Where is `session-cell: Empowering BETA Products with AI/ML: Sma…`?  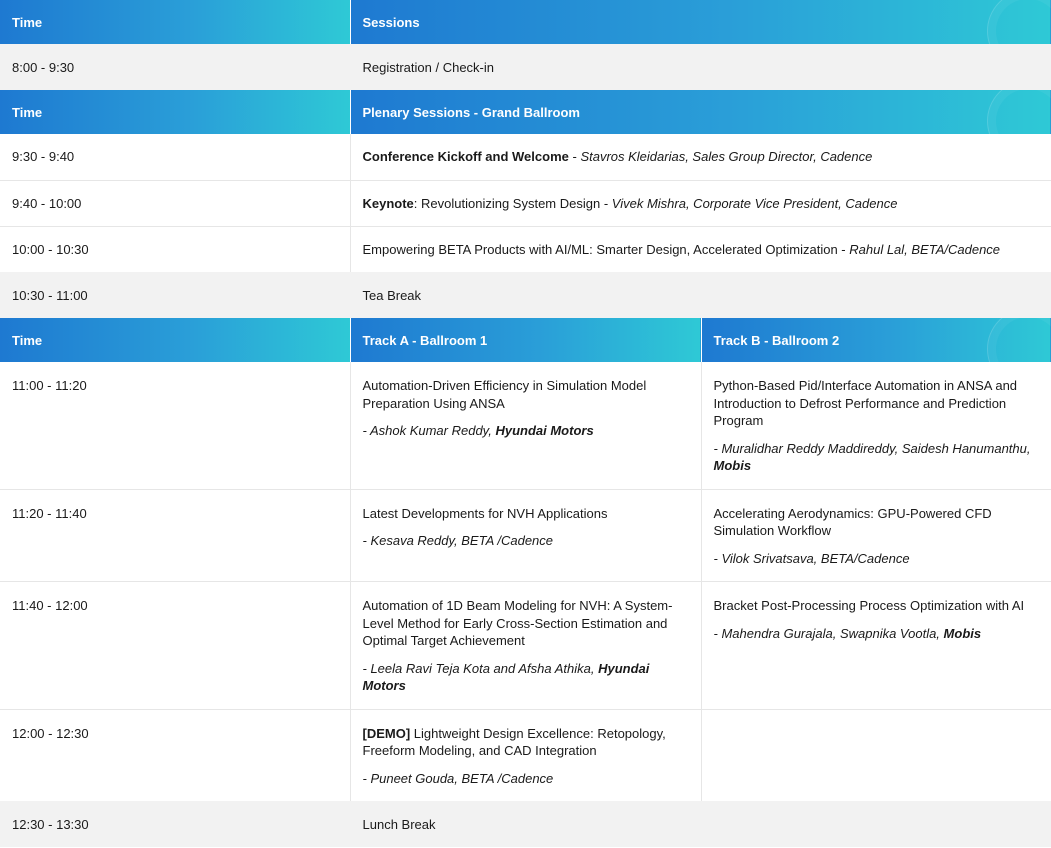
session-cell: Empowering BETA Products with AI/ML: Sma… is located at coordinates (700, 248).